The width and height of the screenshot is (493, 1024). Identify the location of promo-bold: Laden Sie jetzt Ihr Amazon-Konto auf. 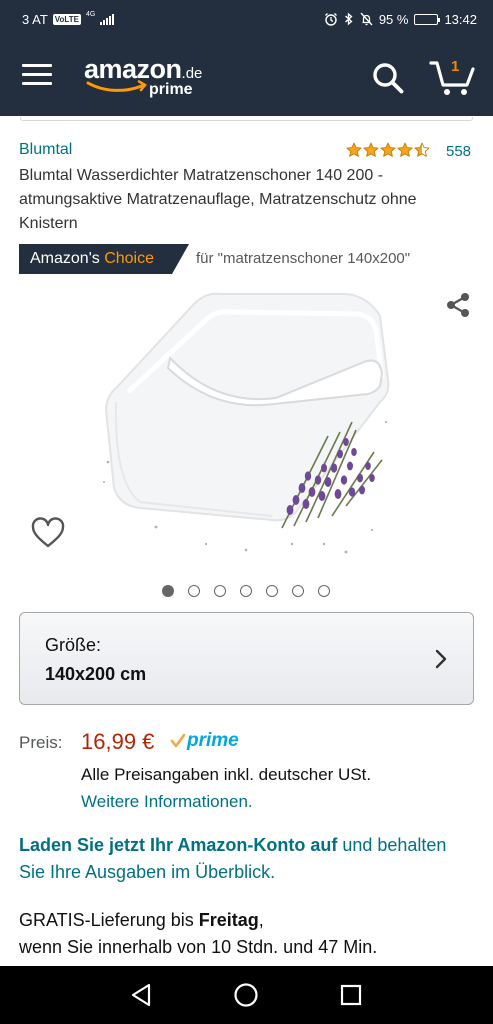
(178, 845).